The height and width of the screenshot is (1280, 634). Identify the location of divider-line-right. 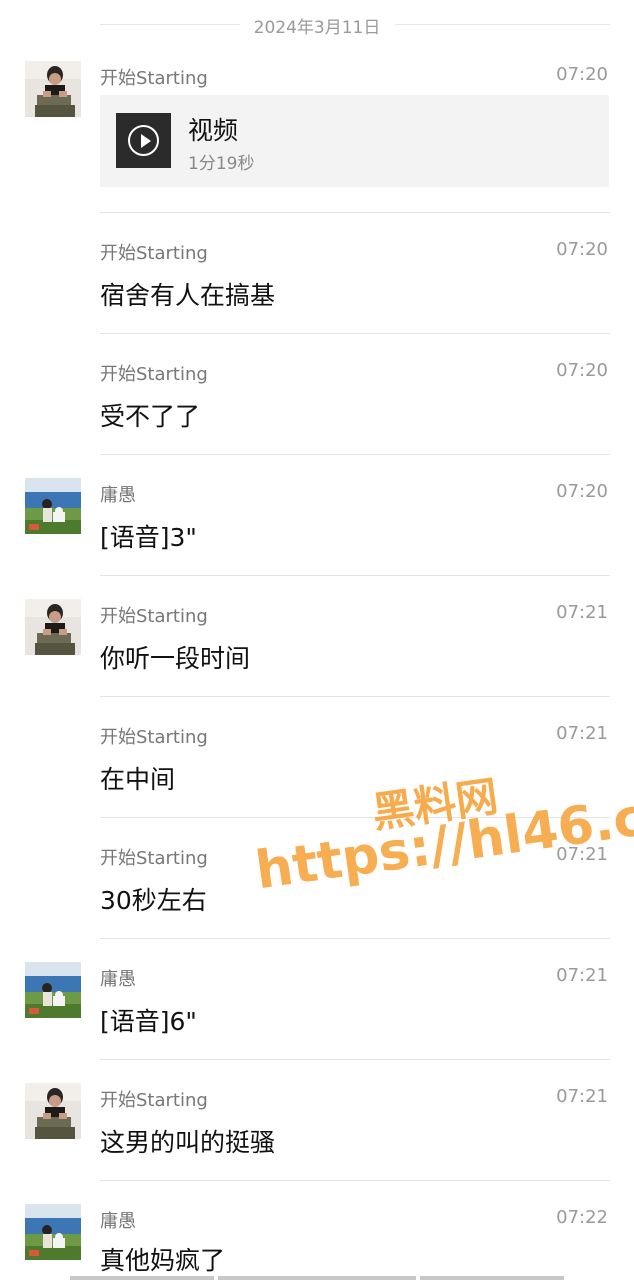
(502, 24).